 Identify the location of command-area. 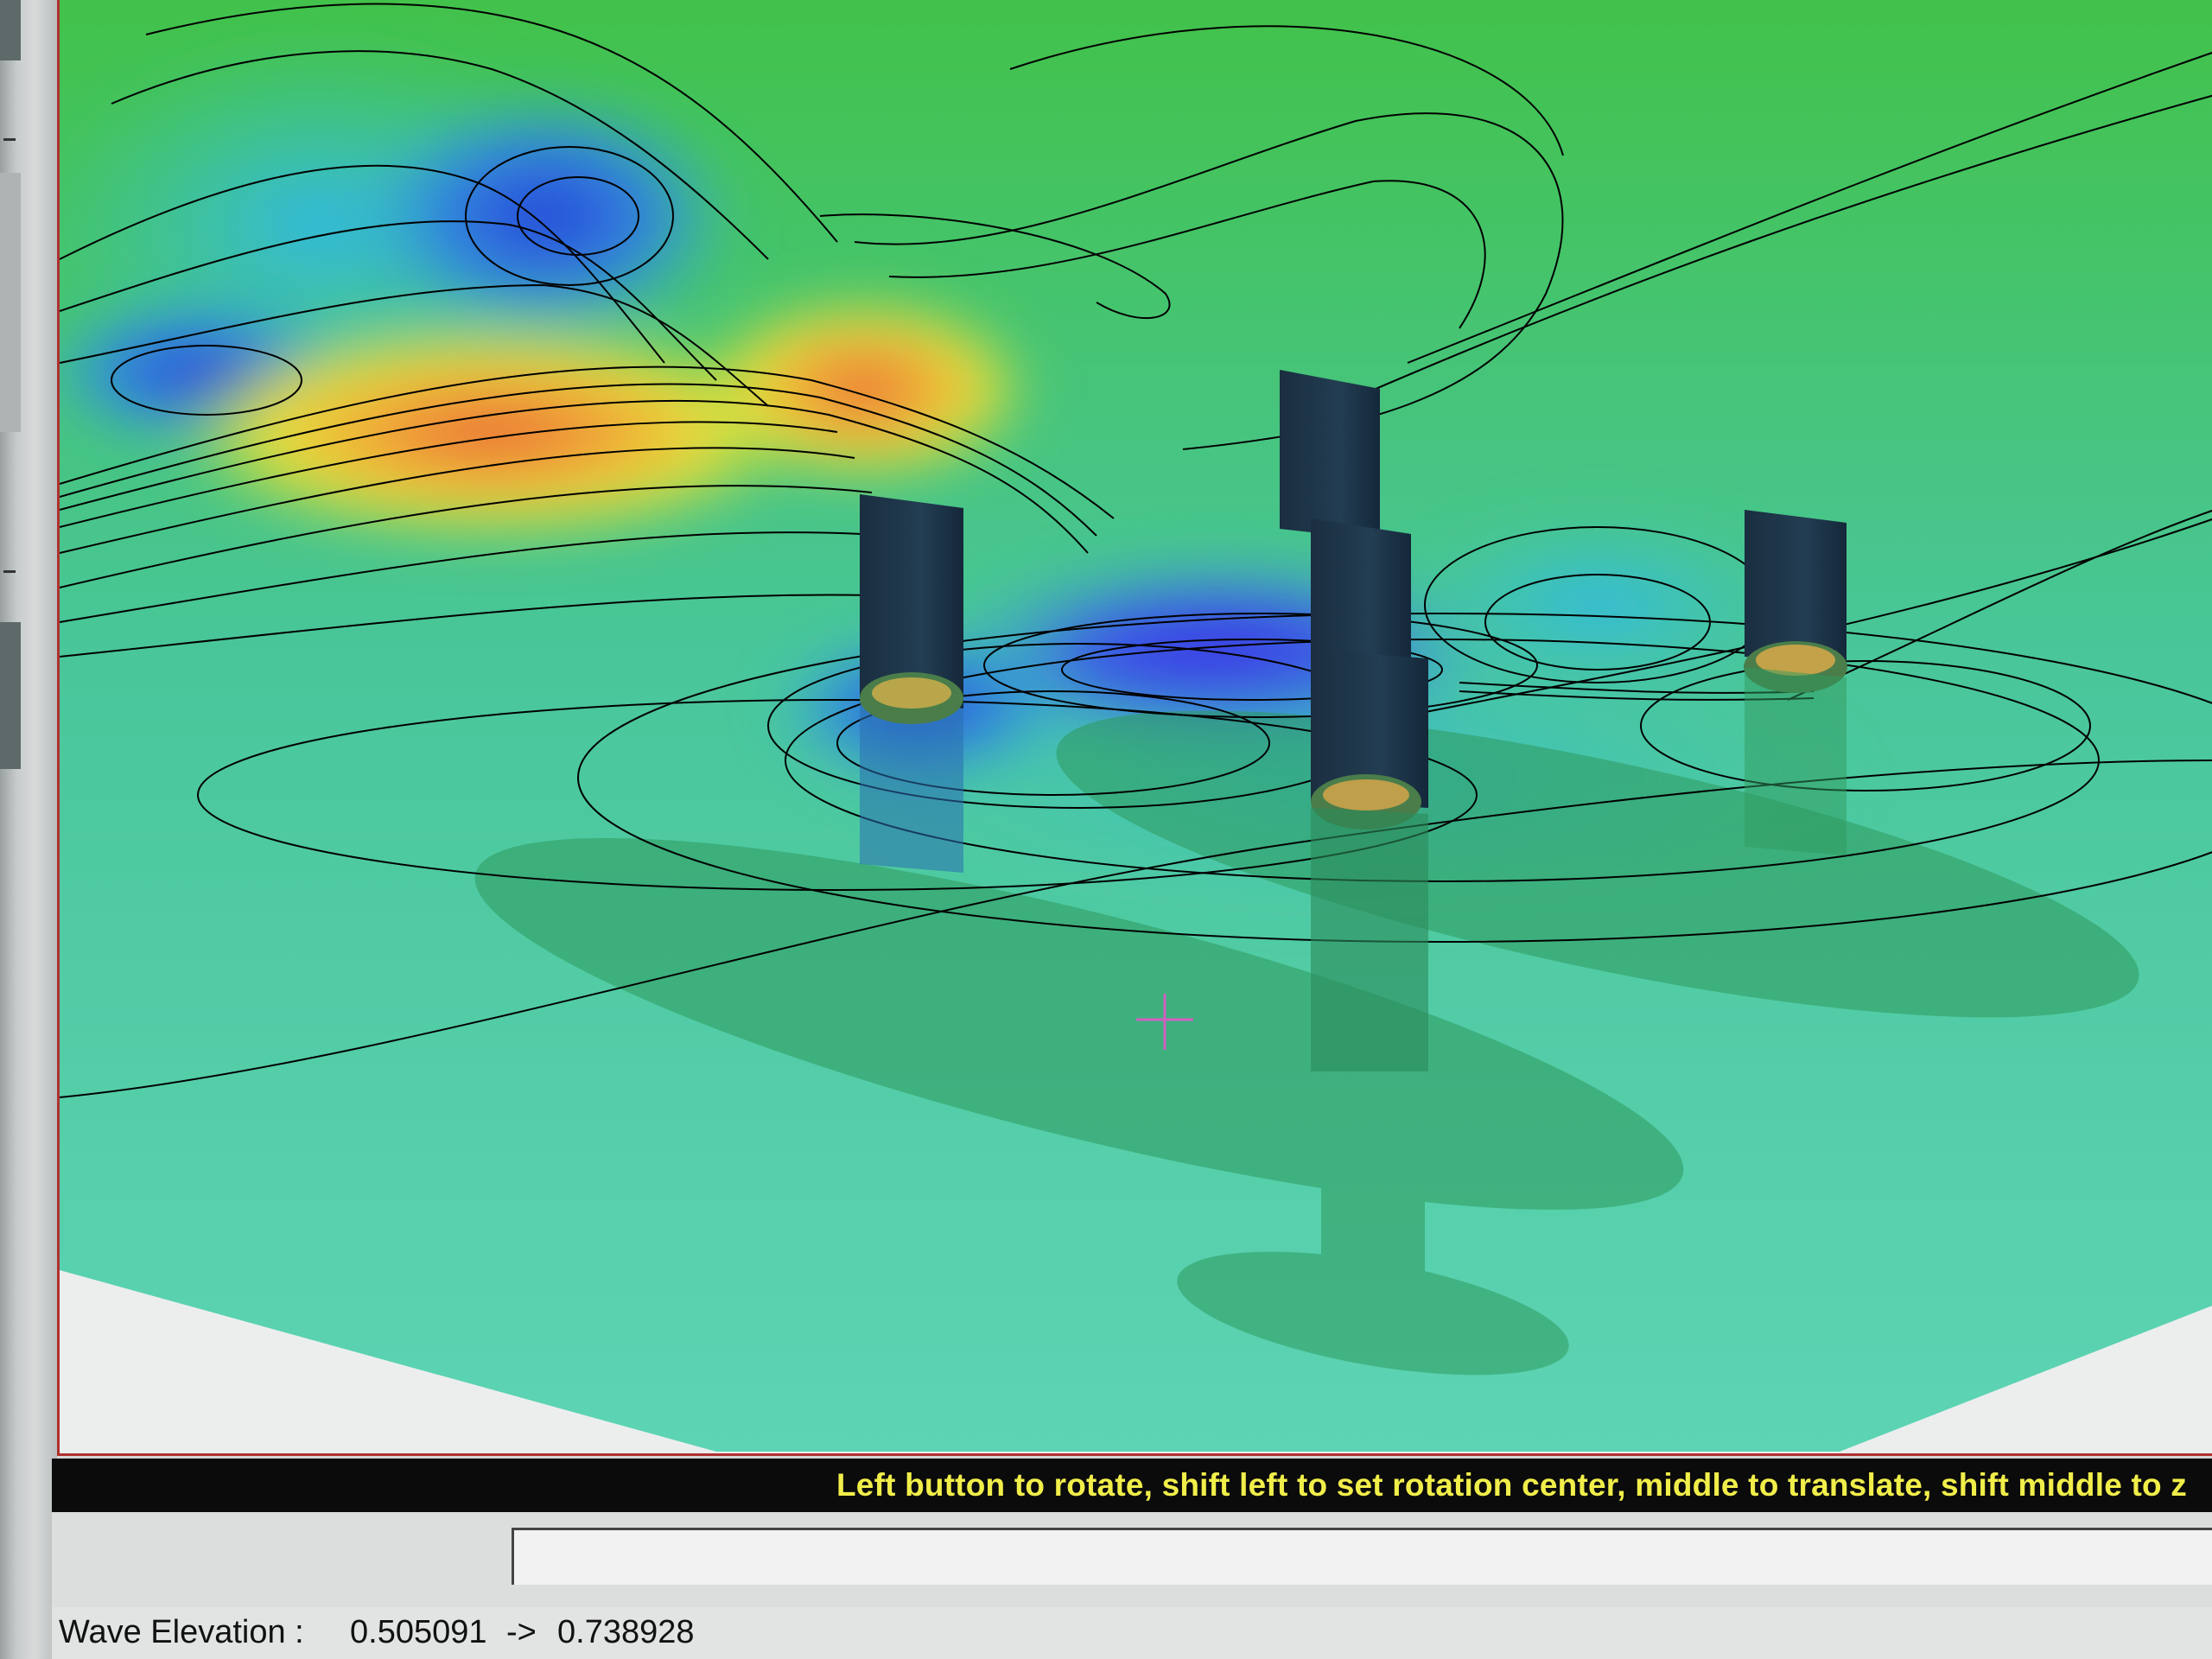
(1132, 1559).